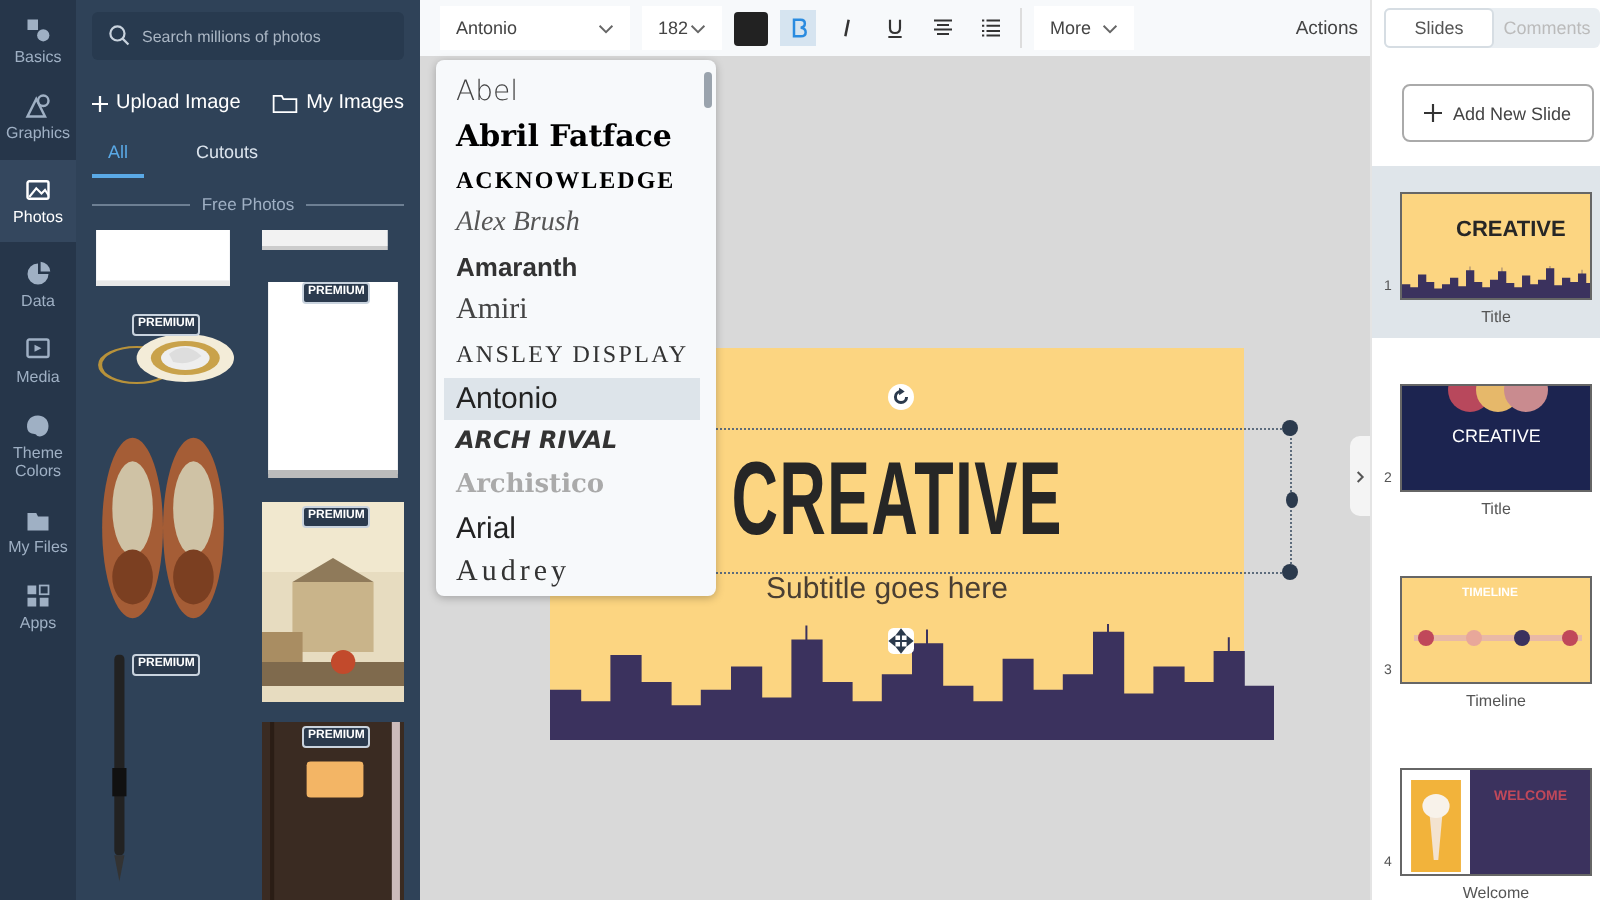  What do you see at coordinates (285, 103) in the screenshot?
I see `folder-icon` at bounding box center [285, 103].